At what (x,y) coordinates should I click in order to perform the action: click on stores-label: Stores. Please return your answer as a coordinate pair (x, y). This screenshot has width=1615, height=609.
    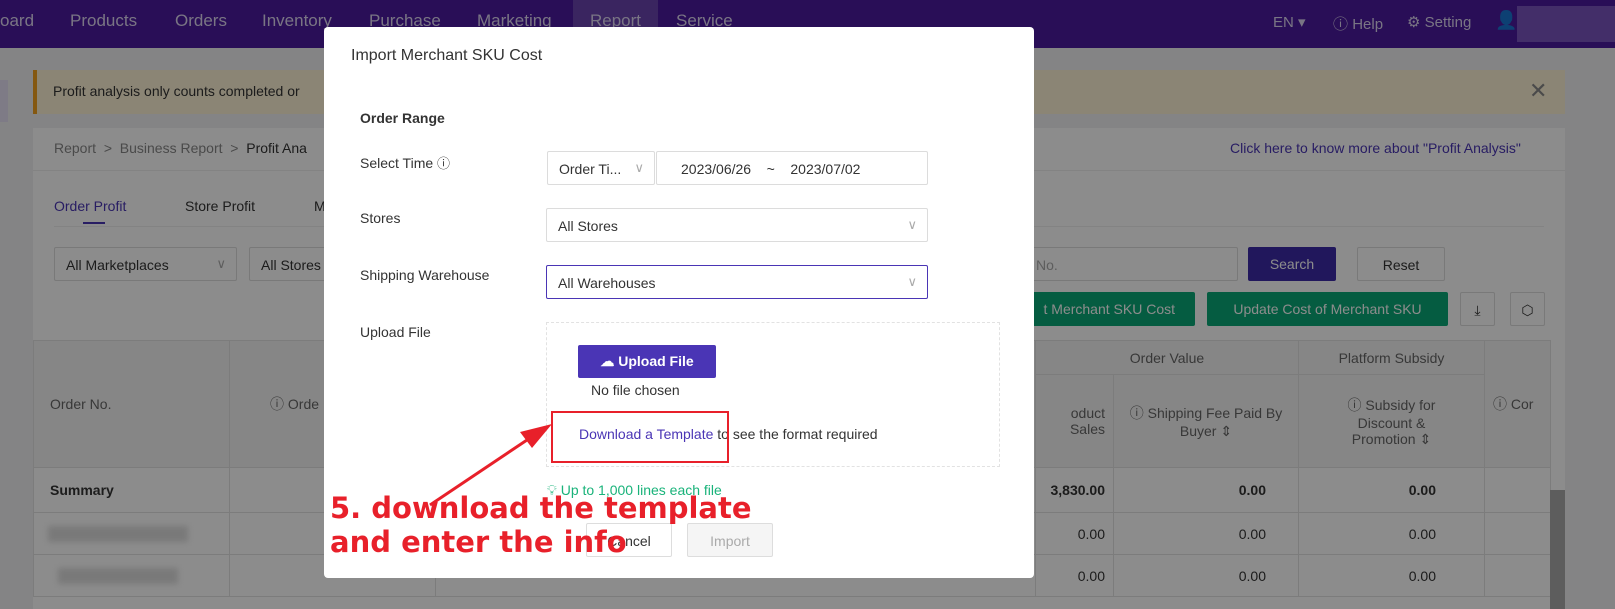
    Looking at the image, I should click on (380, 218).